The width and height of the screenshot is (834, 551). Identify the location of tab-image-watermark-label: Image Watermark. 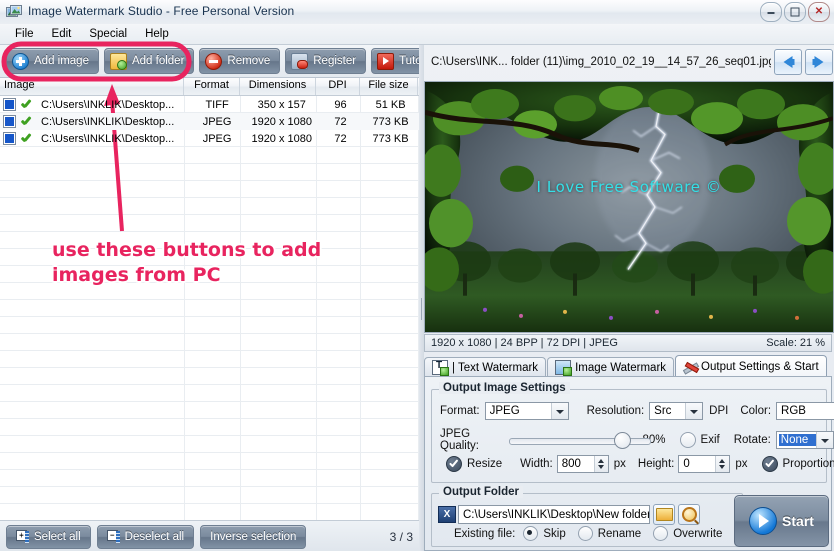
(621, 367).